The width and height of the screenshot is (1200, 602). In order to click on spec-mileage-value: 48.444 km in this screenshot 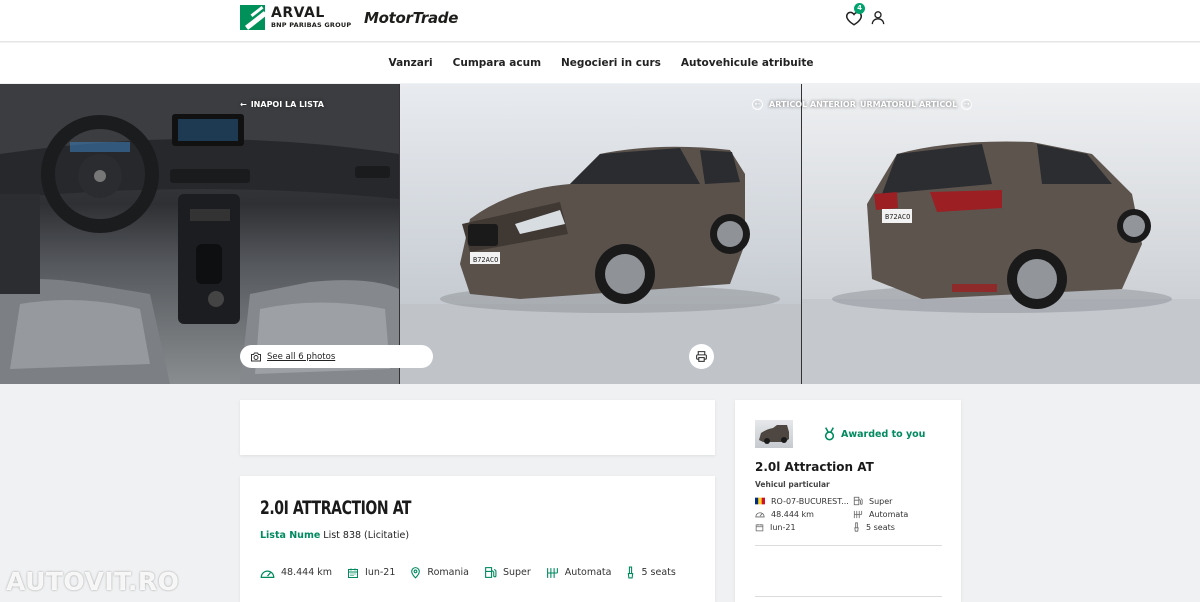, I will do `click(307, 572)`.